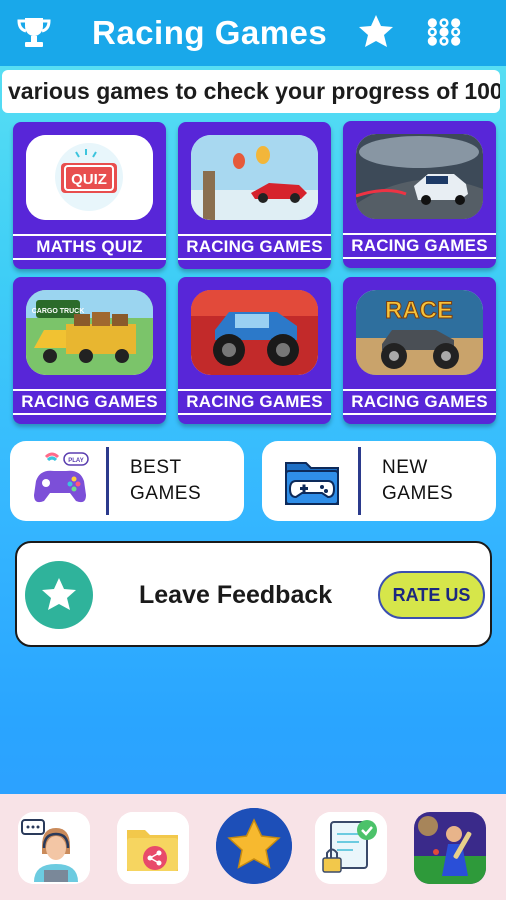 This screenshot has width=506, height=900. What do you see at coordinates (75, 461) in the screenshot?
I see `svg-text: PLAY` at bounding box center [75, 461].